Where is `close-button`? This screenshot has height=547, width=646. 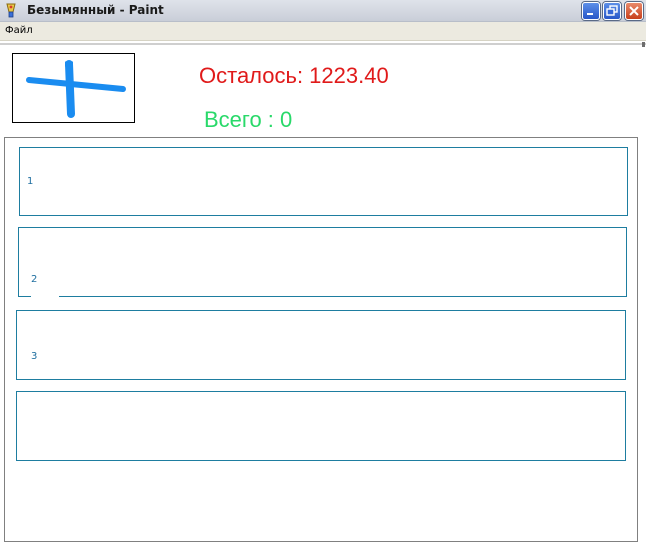 close-button is located at coordinates (634, 11).